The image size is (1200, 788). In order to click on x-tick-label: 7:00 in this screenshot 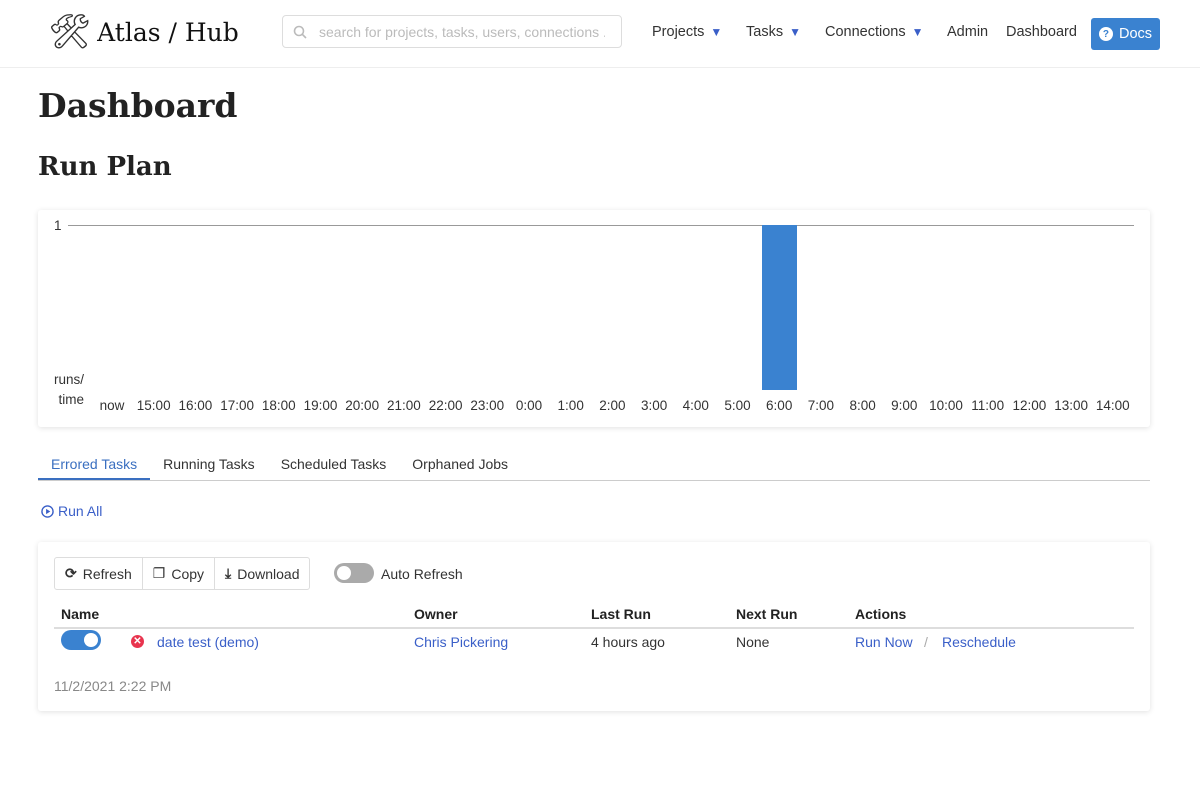, I will do `click(821, 405)`.